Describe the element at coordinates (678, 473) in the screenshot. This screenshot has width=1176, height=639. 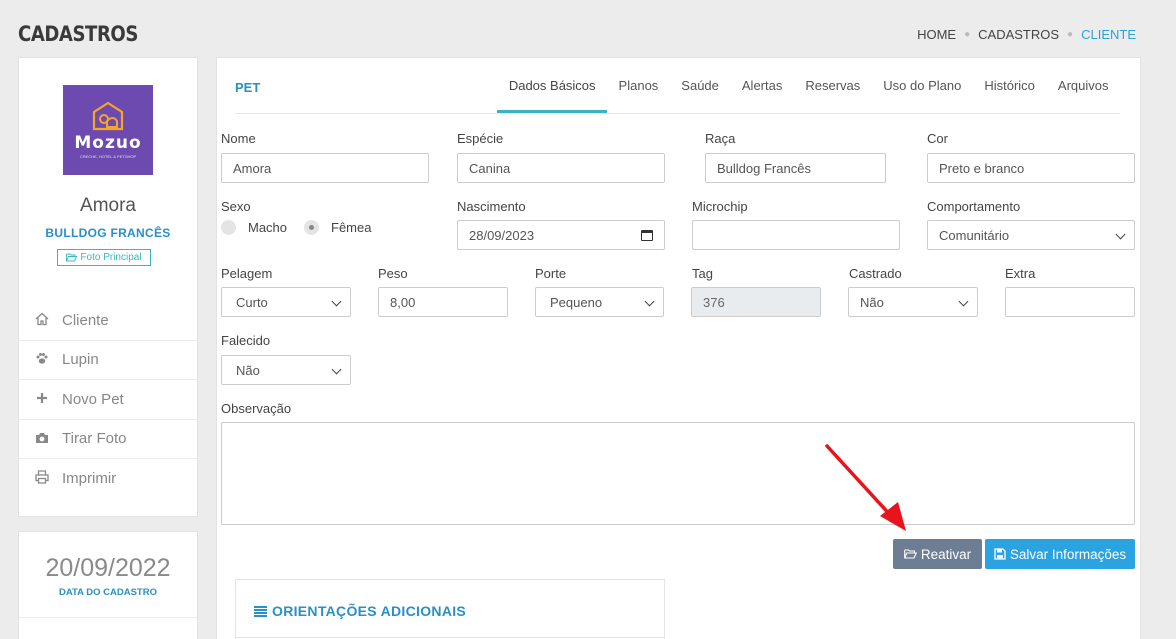
I see `observacao-textarea` at that location.